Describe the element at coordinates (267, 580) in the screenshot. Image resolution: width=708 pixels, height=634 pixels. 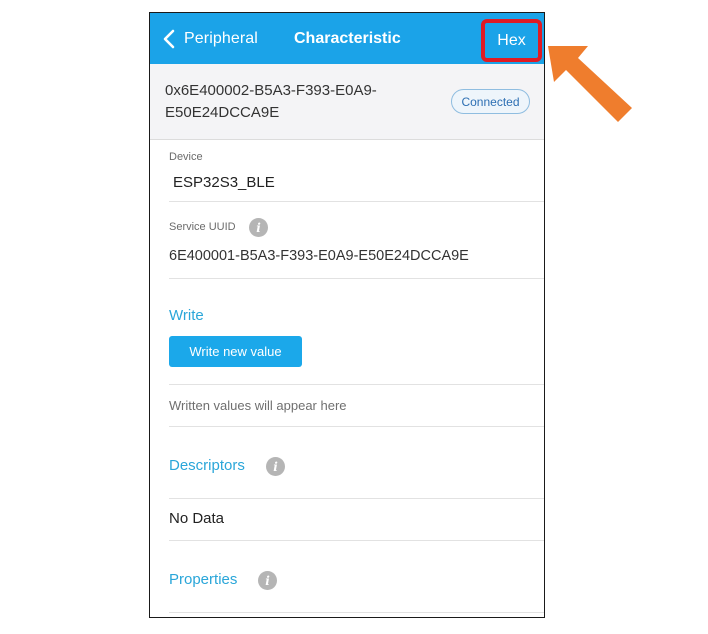
I see `properties-info-icon: i` at that location.